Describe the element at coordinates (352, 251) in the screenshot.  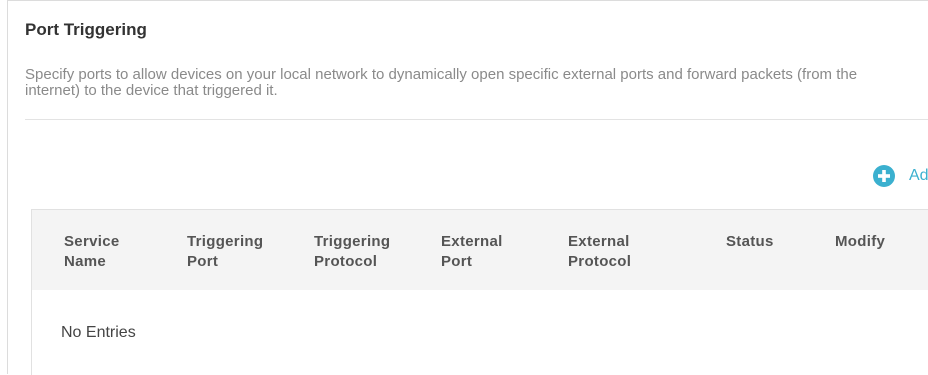
I see `column-header-triggering-protocol: Triggering Protocol` at that location.